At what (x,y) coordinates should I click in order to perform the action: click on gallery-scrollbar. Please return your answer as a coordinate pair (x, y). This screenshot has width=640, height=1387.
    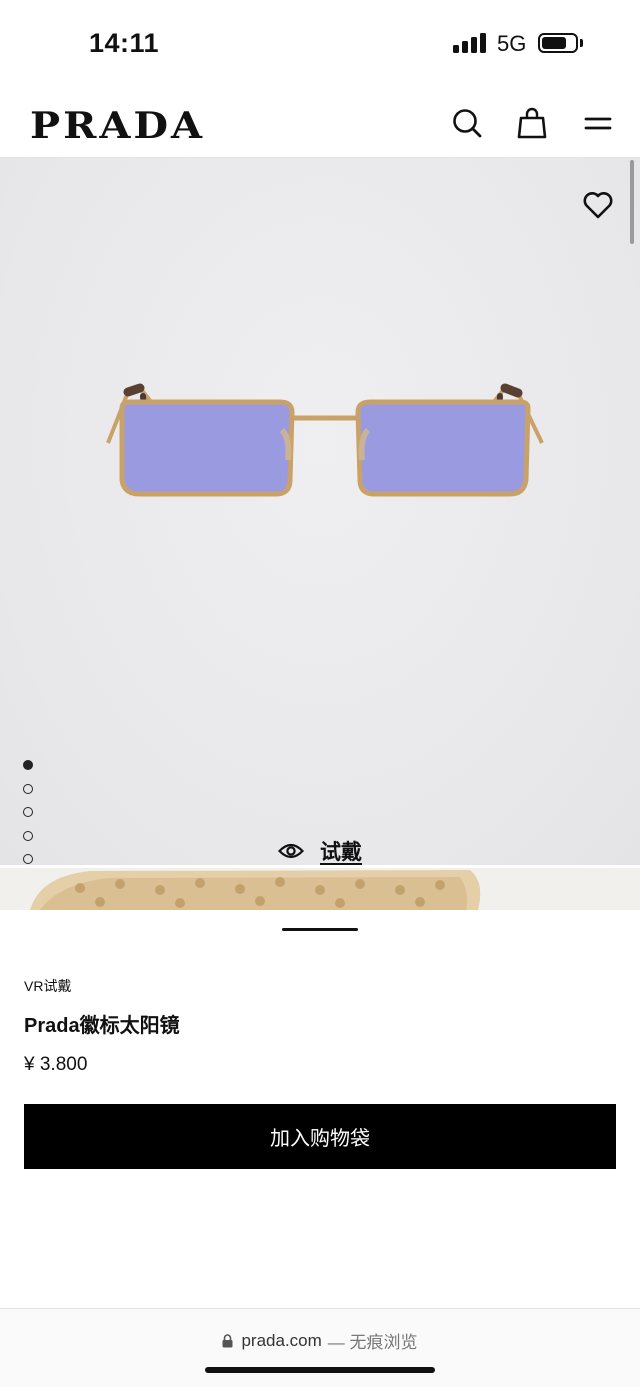
    Looking at the image, I should click on (632, 202).